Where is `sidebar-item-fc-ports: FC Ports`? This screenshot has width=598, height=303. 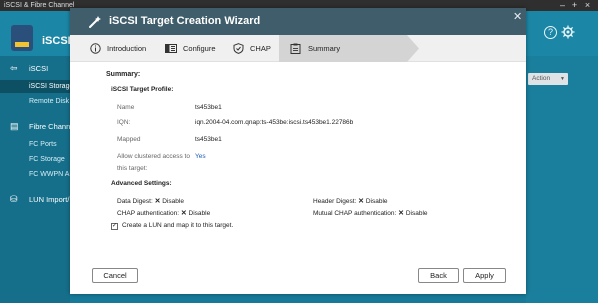
sidebar-item-fc-ports: FC Ports is located at coordinates (35, 144).